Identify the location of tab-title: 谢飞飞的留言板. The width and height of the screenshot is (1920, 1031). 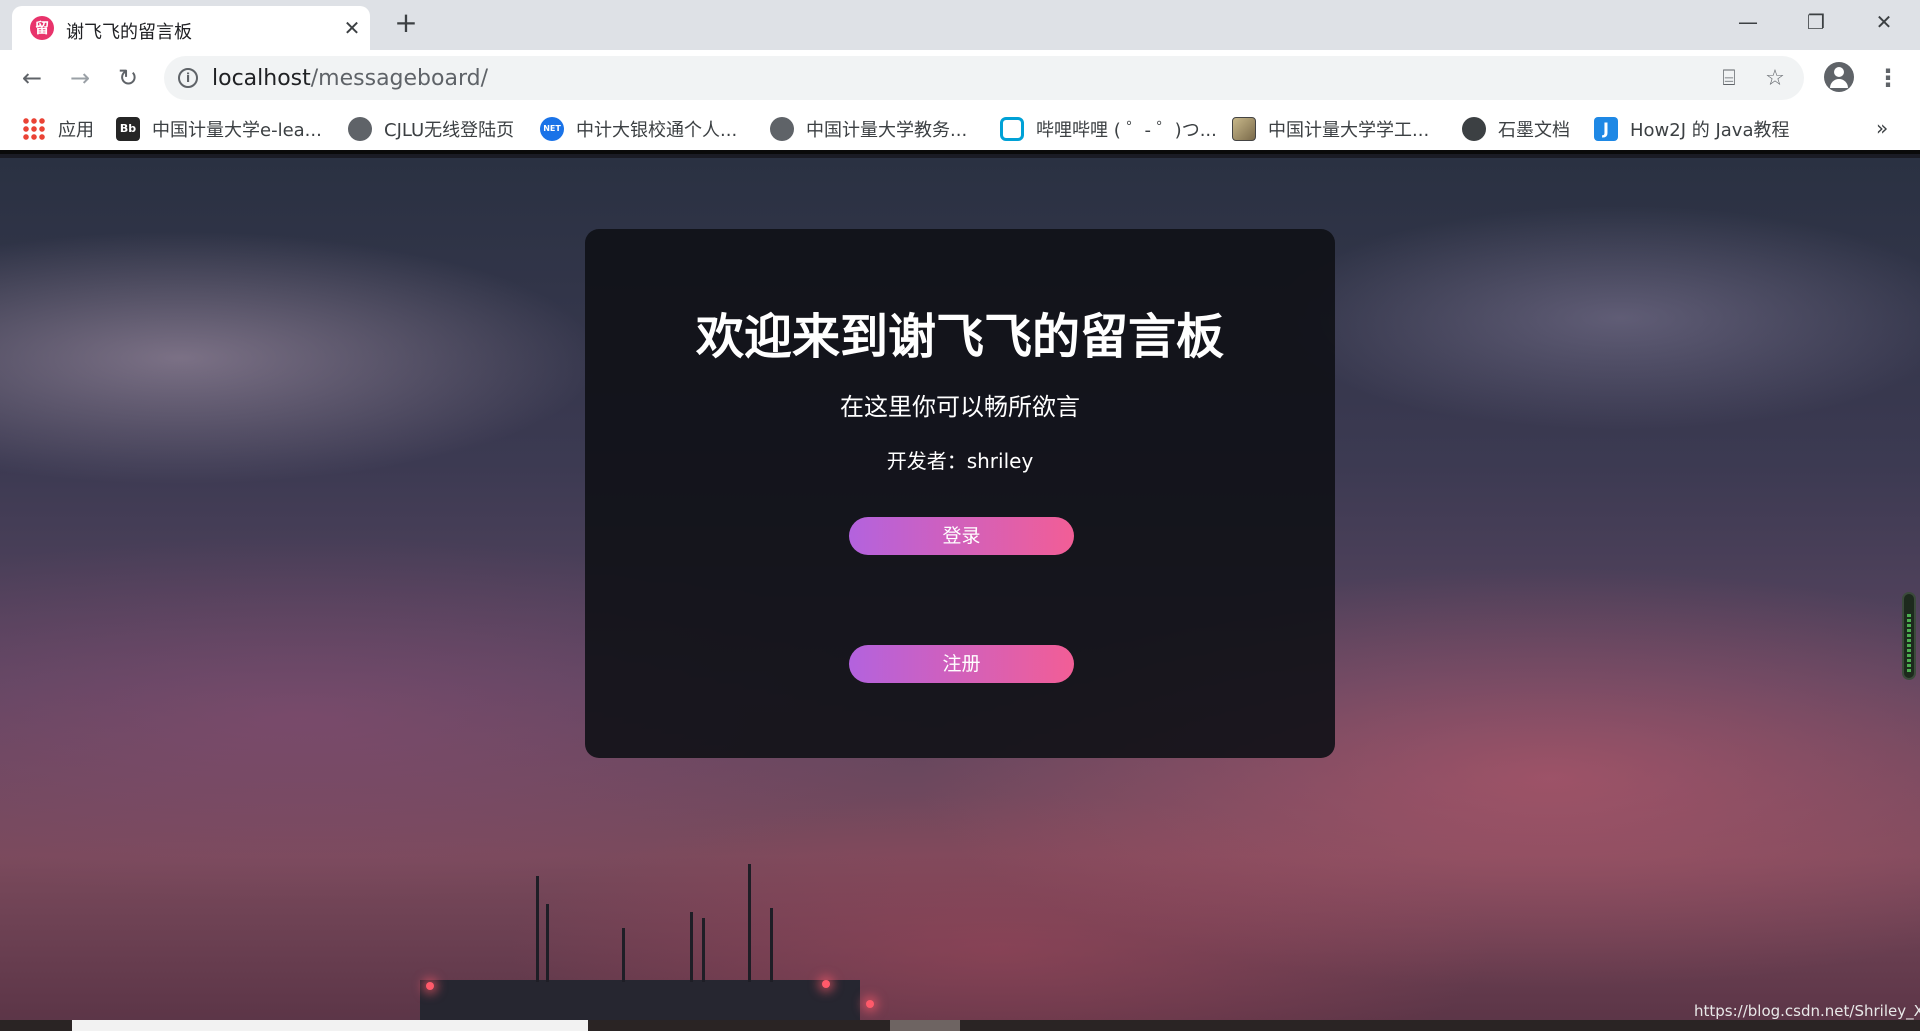
(129, 32).